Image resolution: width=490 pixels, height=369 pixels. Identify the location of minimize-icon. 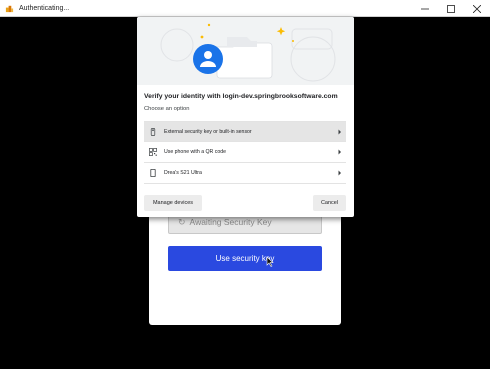
(425, 8).